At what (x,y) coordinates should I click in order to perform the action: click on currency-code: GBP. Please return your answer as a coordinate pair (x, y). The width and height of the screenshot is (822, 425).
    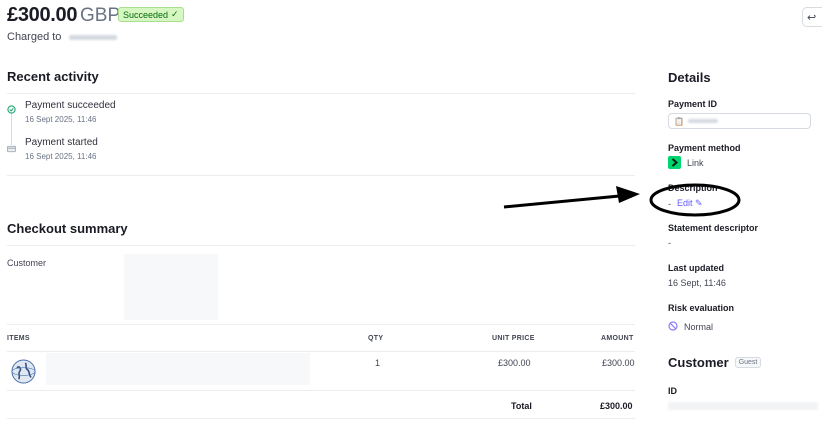
    Looking at the image, I should click on (100, 15).